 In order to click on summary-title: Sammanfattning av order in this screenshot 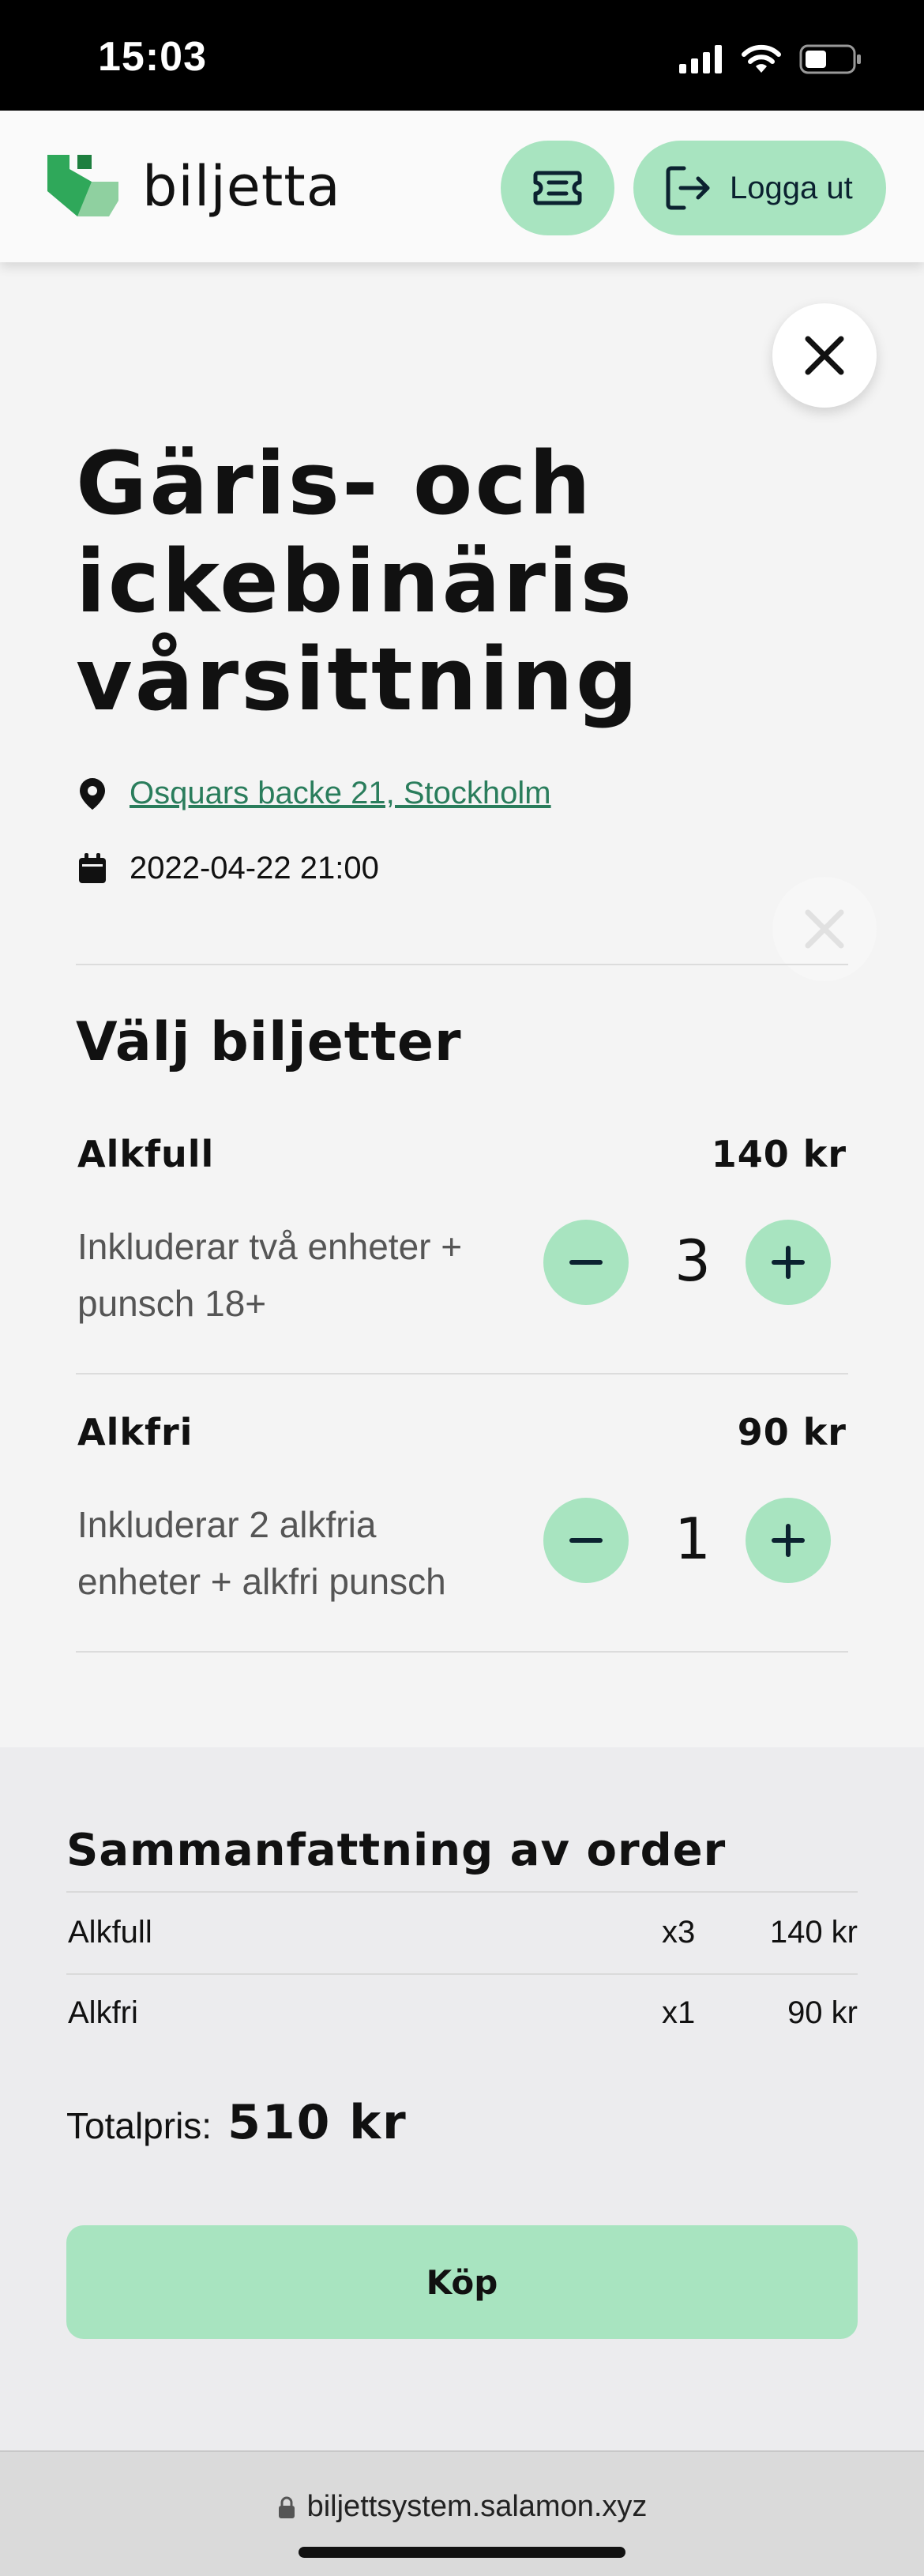, I will do `click(396, 1850)`.